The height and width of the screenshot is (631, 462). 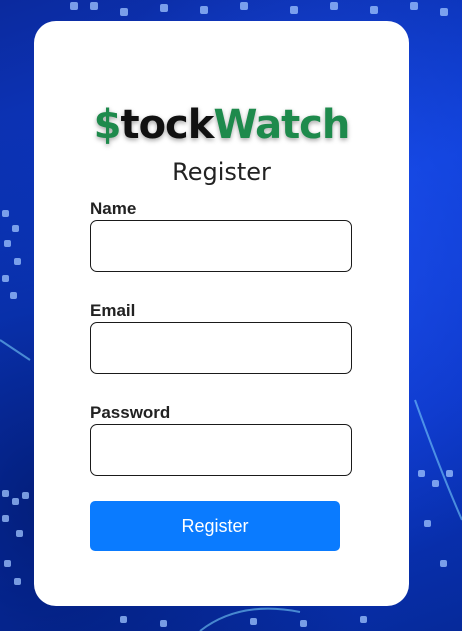 What do you see at coordinates (215, 526) in the screenshot?
I see `register-button: Register` at bounding box center [215, 526].